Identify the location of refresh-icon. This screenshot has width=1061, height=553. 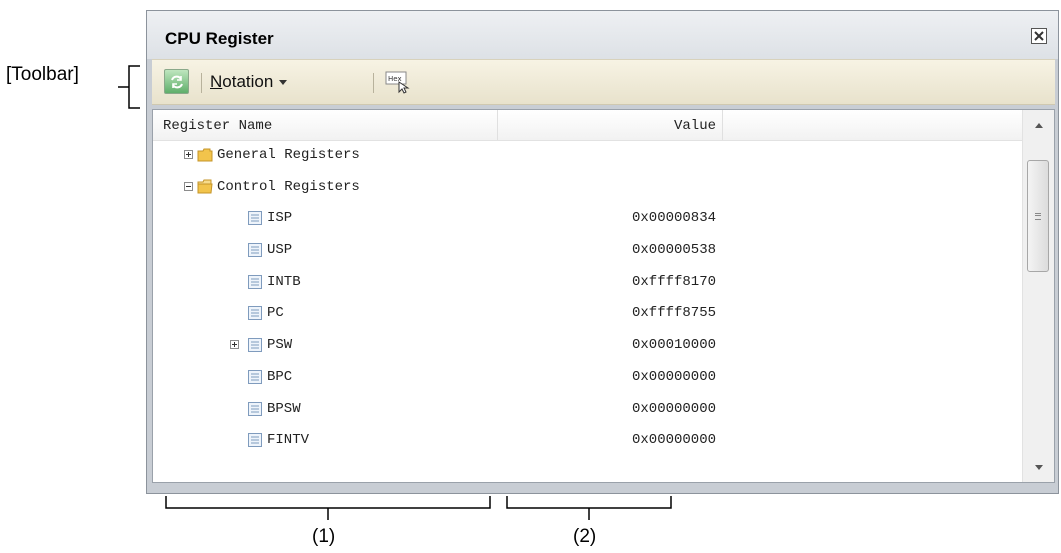
(176, 81).